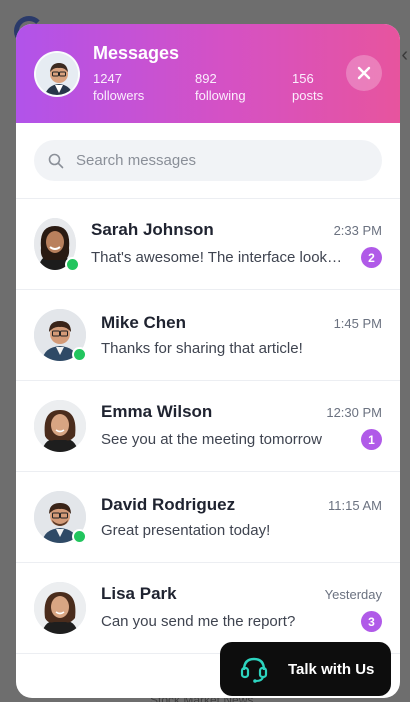 This screenshot has width=410, height=702. What do you see at coordinates (211, 439) in the screenshot?
I see `message-preview: See you at the meeting tomorrow` at bounding box center [211, 439].